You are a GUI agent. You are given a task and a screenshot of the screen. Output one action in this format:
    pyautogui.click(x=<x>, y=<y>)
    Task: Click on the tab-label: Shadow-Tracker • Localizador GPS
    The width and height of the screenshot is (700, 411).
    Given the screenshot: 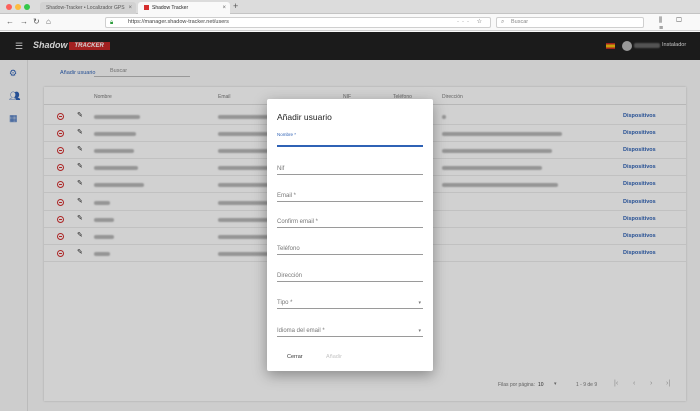 What is the action you would take?
    pyautogui.click(x=85, y=8)
    